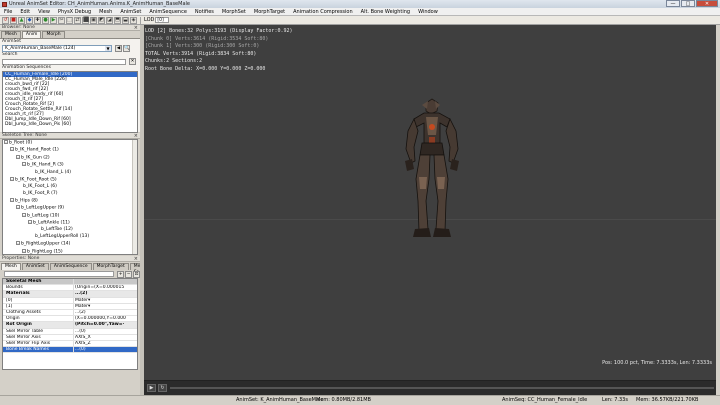 The image size is (720, 405). Describe the element at coordinates (385, 12) in the screenshot. I see `menu-alt-bone-weighting: Alt. Bone Weighting` at that location.